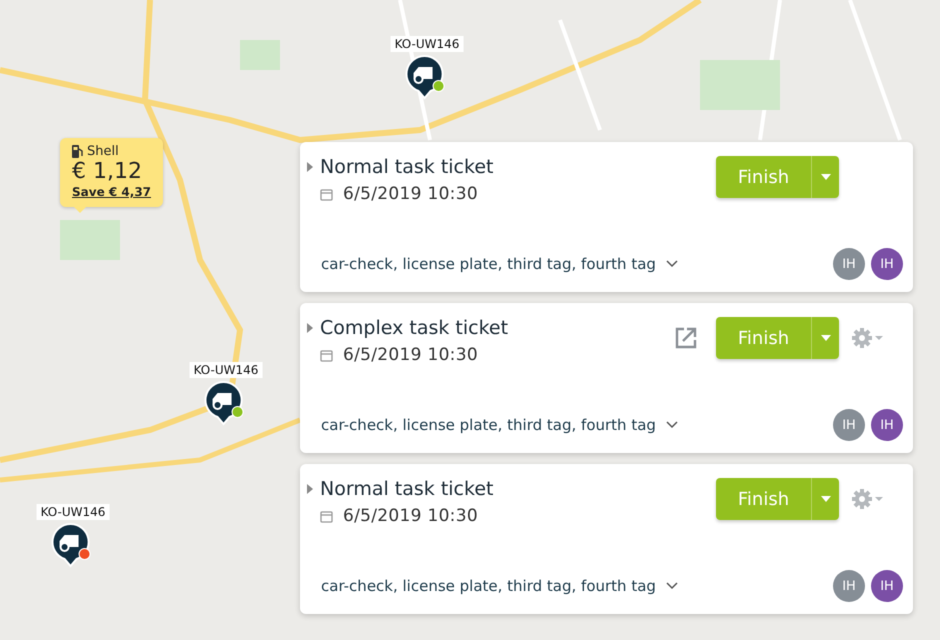  What do you see at coordinates (414, 328) in the screenshot?
I see `ticket-title: Complex task ticket` at bounding box center [414, 328].